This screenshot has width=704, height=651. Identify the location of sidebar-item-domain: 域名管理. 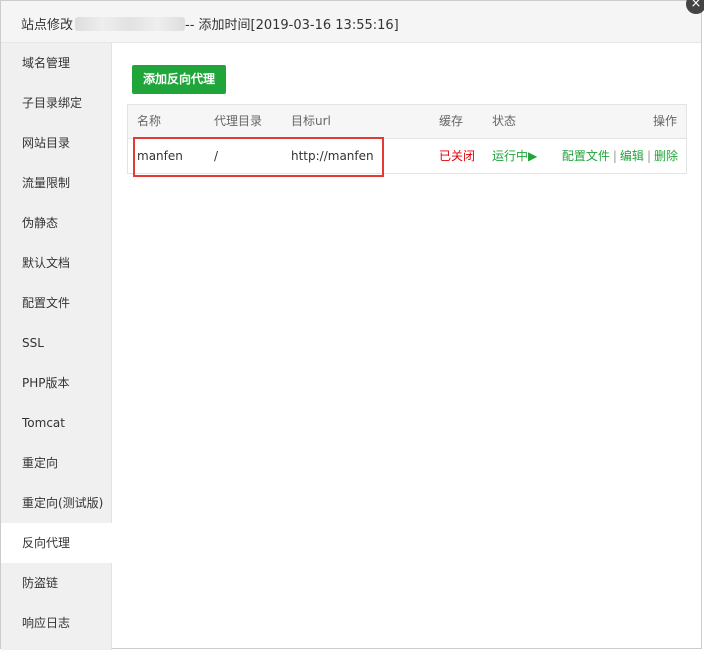
(56, 63).